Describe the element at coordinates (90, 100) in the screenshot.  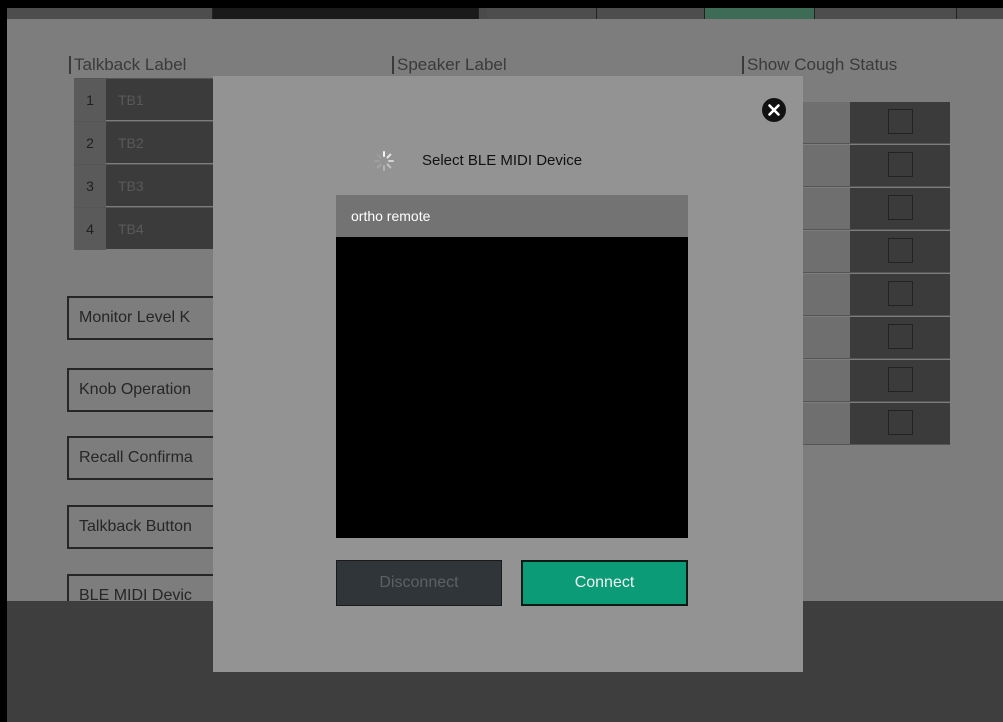
I see `row-number: 1` at that location.